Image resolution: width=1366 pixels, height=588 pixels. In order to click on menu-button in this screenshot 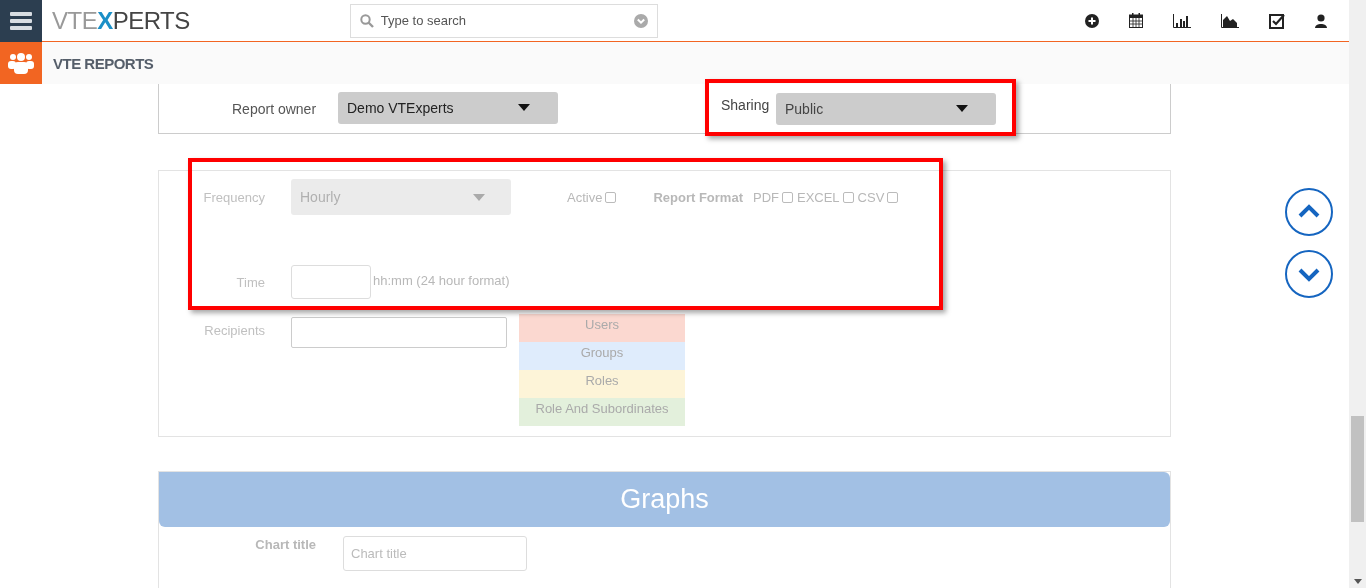, I will do `click(21, 21)`.